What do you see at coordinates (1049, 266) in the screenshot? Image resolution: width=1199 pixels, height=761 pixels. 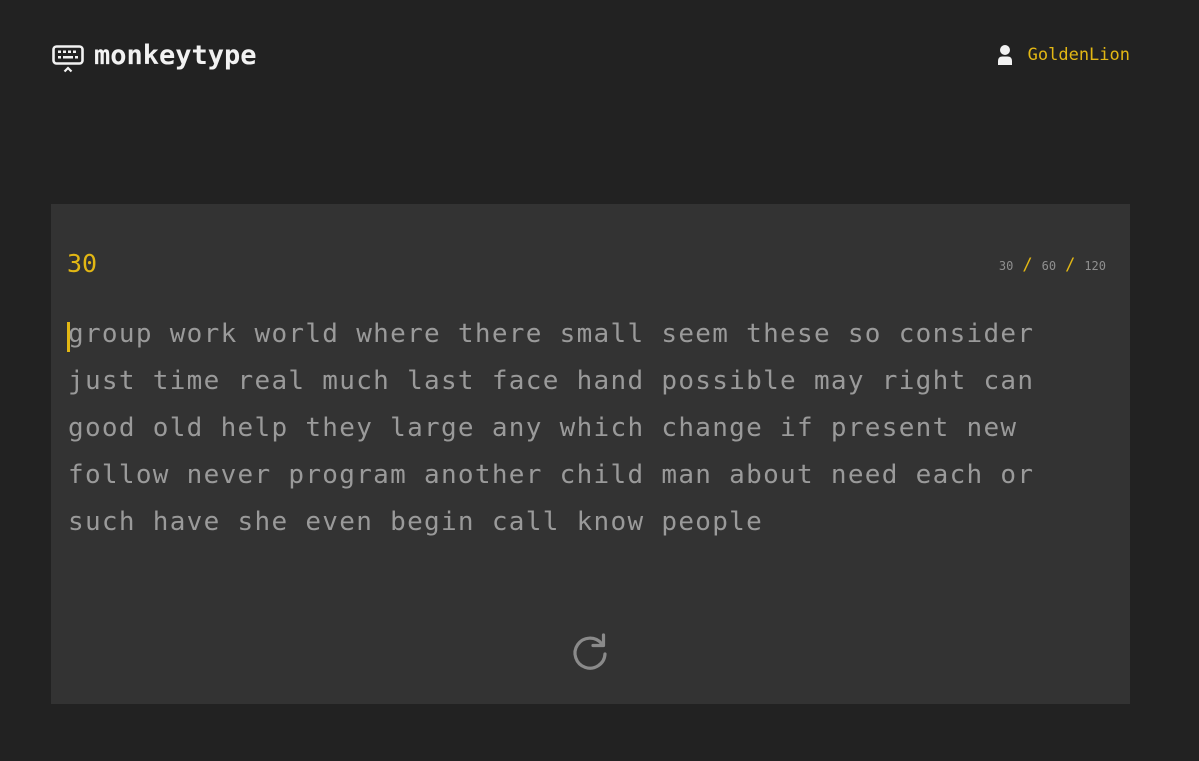 I see `duration-option-60: 60` at bounding box center [1049, 266].